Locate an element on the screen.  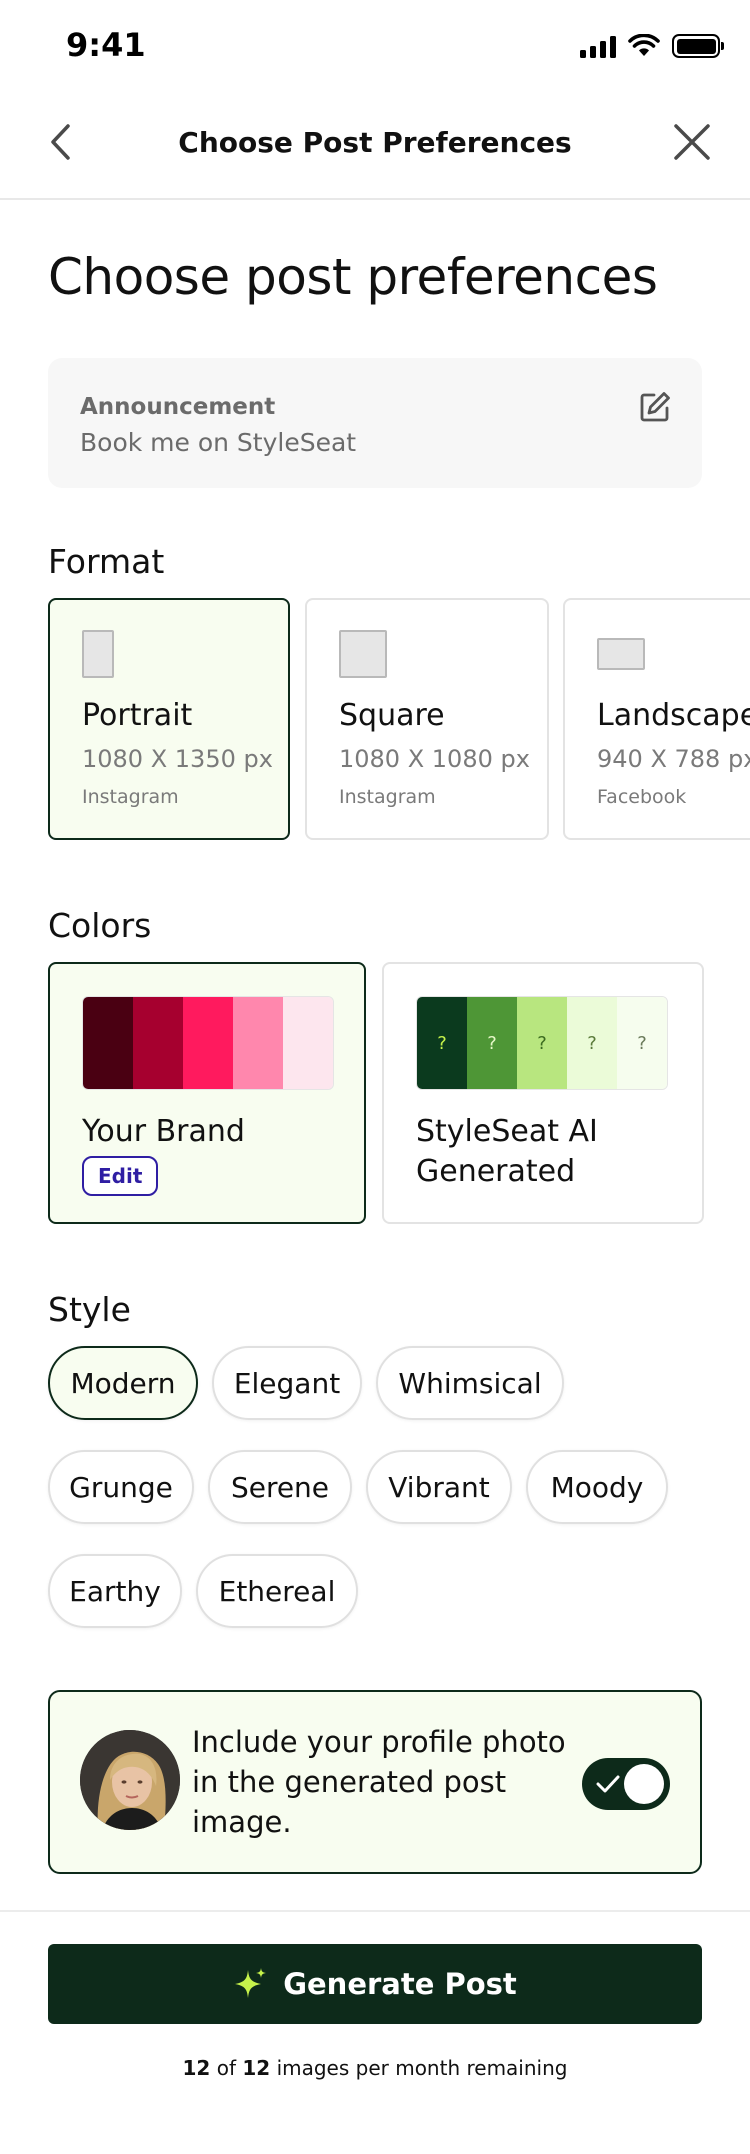
colors-section-title: Colors is located at coordinates (100, 925).